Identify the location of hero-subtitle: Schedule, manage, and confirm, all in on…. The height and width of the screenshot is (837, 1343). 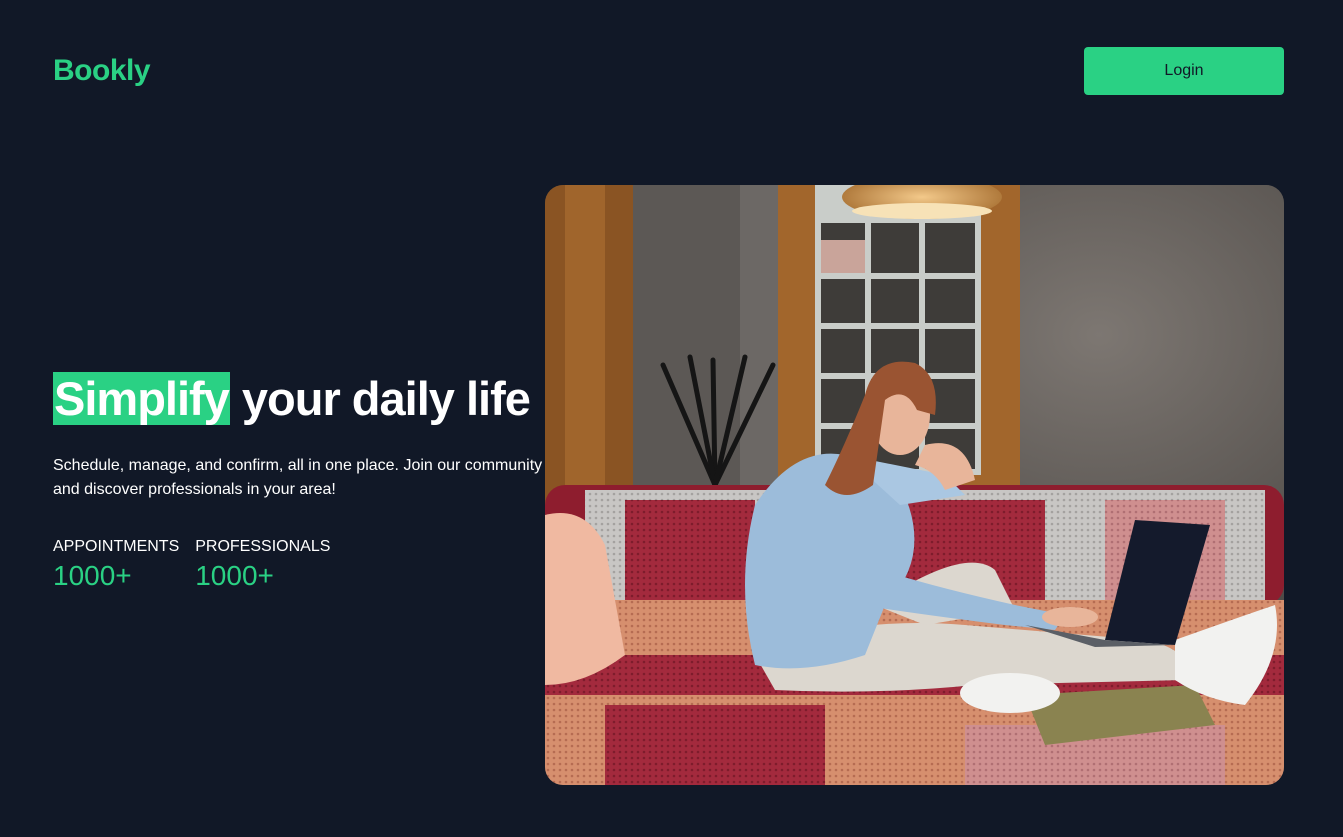
(298, 477).